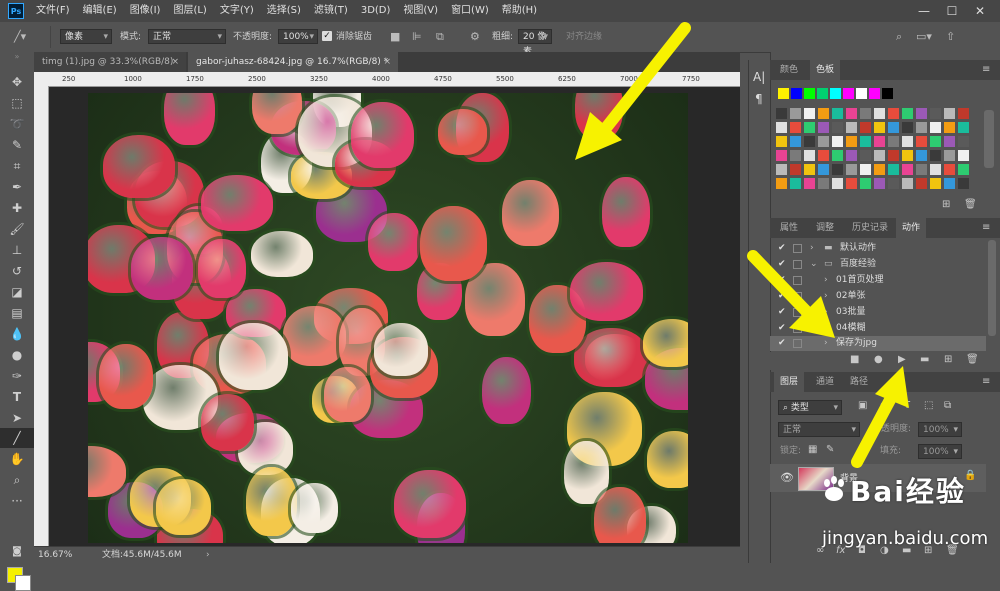 This screenshot has width=1000, height=591. I want to click on tab-swatches: 色板, so click(825, 70).